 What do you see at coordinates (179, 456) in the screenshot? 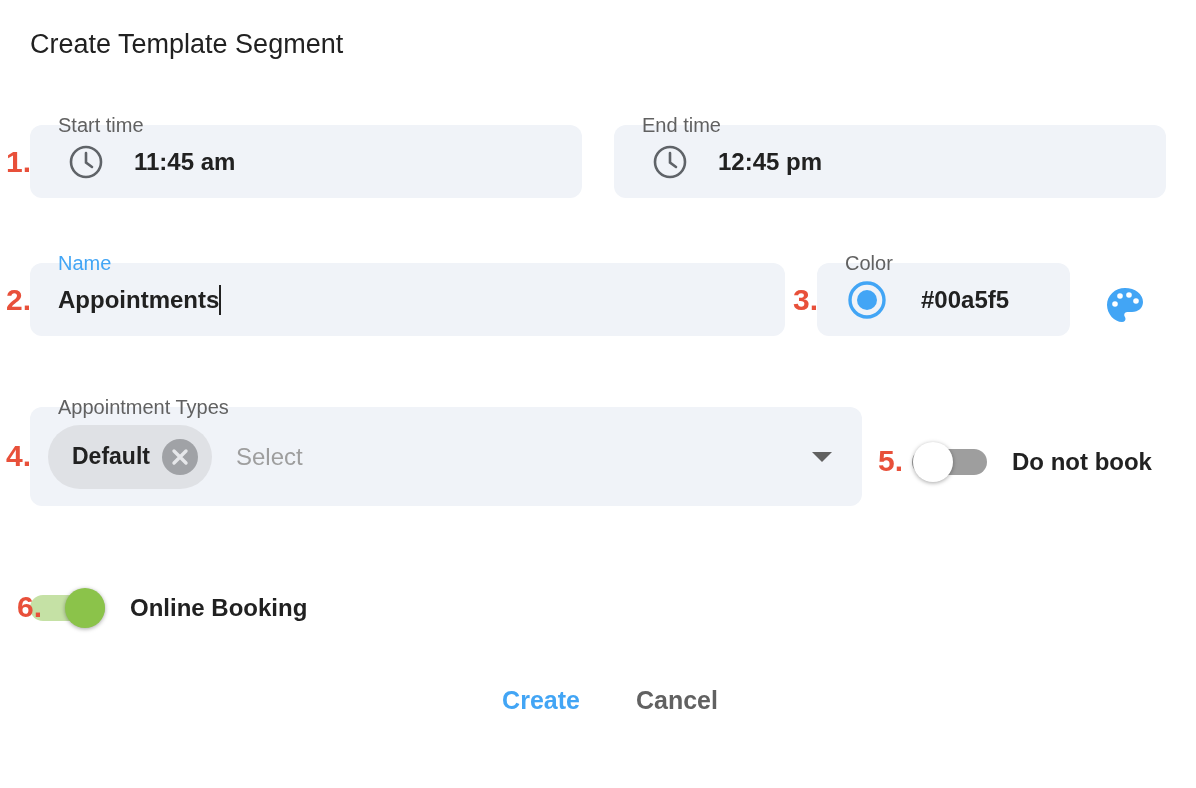
I see `remove-icon` at bounding box center [179, 456].